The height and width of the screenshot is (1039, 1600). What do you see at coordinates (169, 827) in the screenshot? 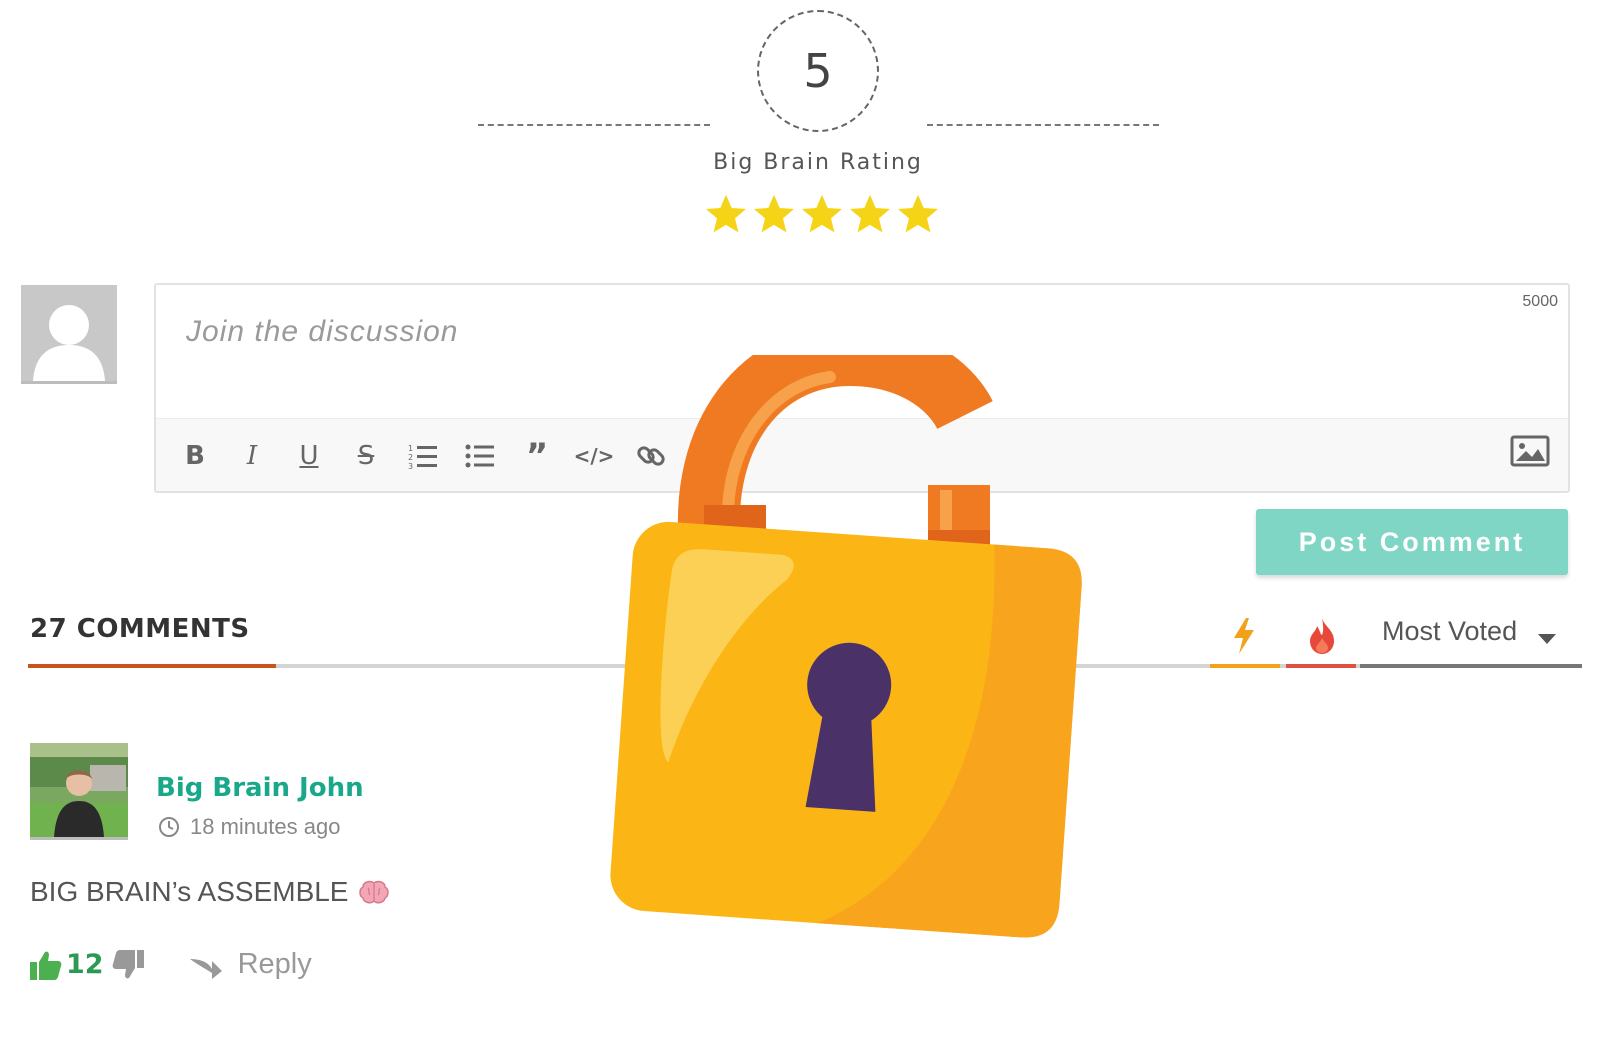
I see `clock-icon` at bounding box center [169, 827].